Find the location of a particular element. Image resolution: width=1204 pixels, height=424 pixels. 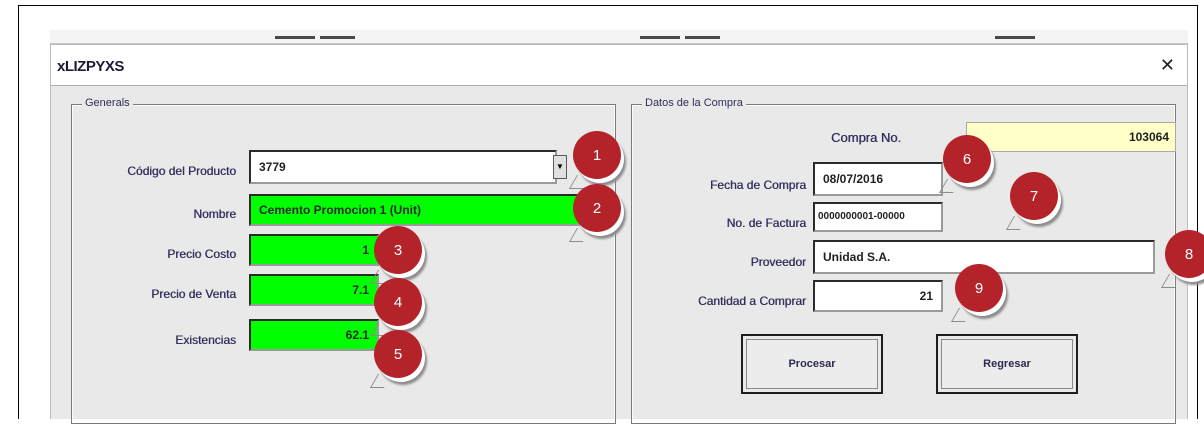

cost-price-field: 1 is located at coordinates (314, 250).